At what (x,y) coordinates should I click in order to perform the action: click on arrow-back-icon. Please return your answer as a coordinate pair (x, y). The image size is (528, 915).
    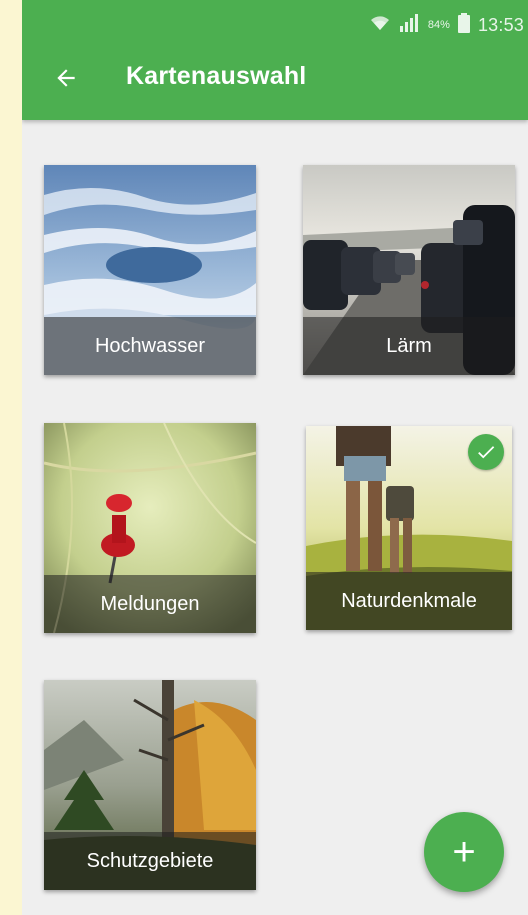
    Looking at the image, I should click on (66, 78).